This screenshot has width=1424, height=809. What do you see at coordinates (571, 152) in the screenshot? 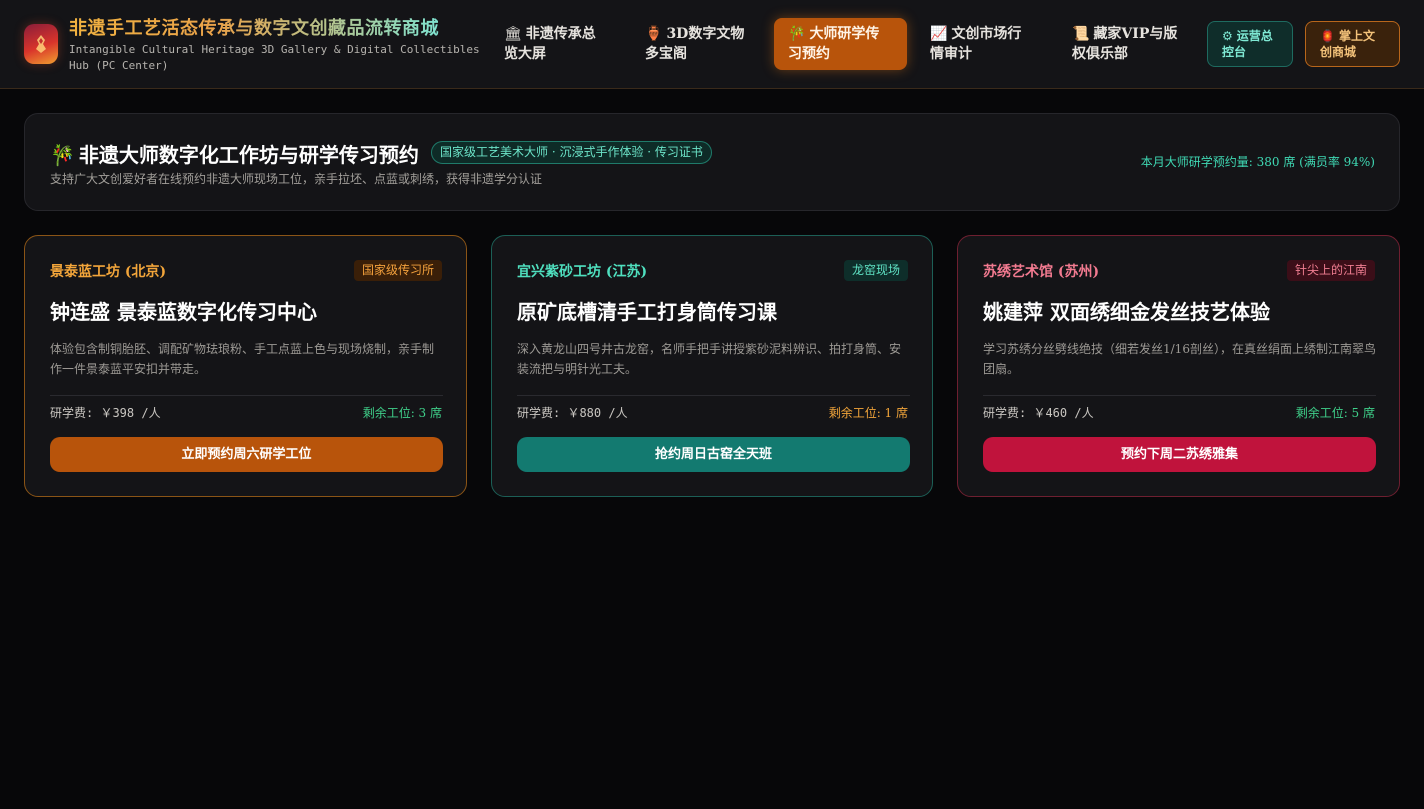
I see `banner-badge: 国家级工艺美术大师 · 沉浸式手作体验 · 传习证书` at bounding box center [571, 152].